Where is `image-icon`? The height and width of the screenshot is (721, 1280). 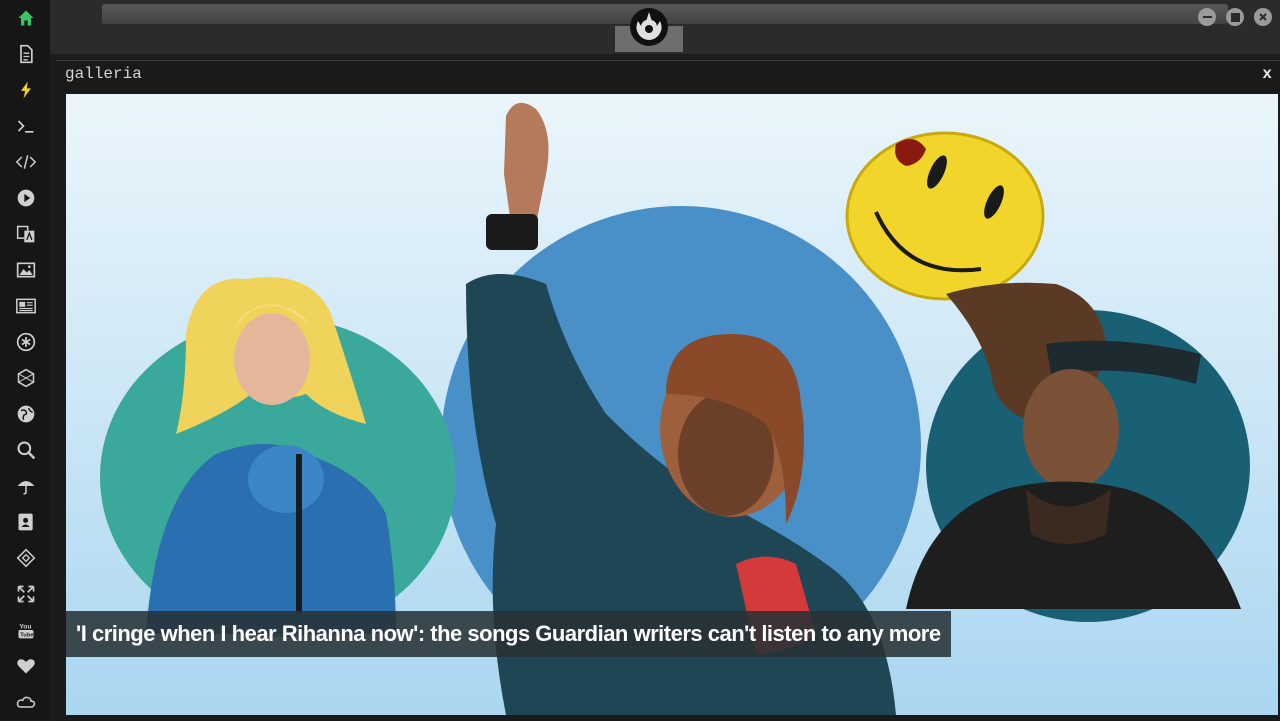 image-icon is located at coordinates (26, 270).